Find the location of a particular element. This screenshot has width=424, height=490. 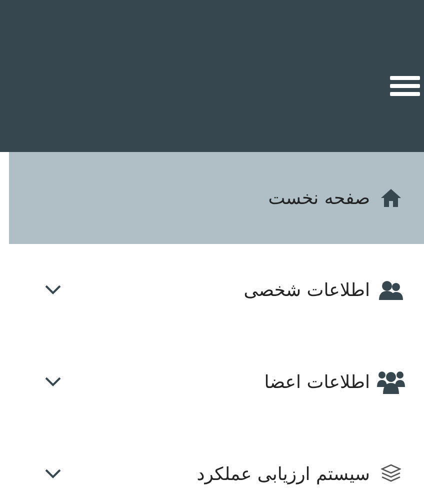

group-icon is located at coordinates (391, 382).